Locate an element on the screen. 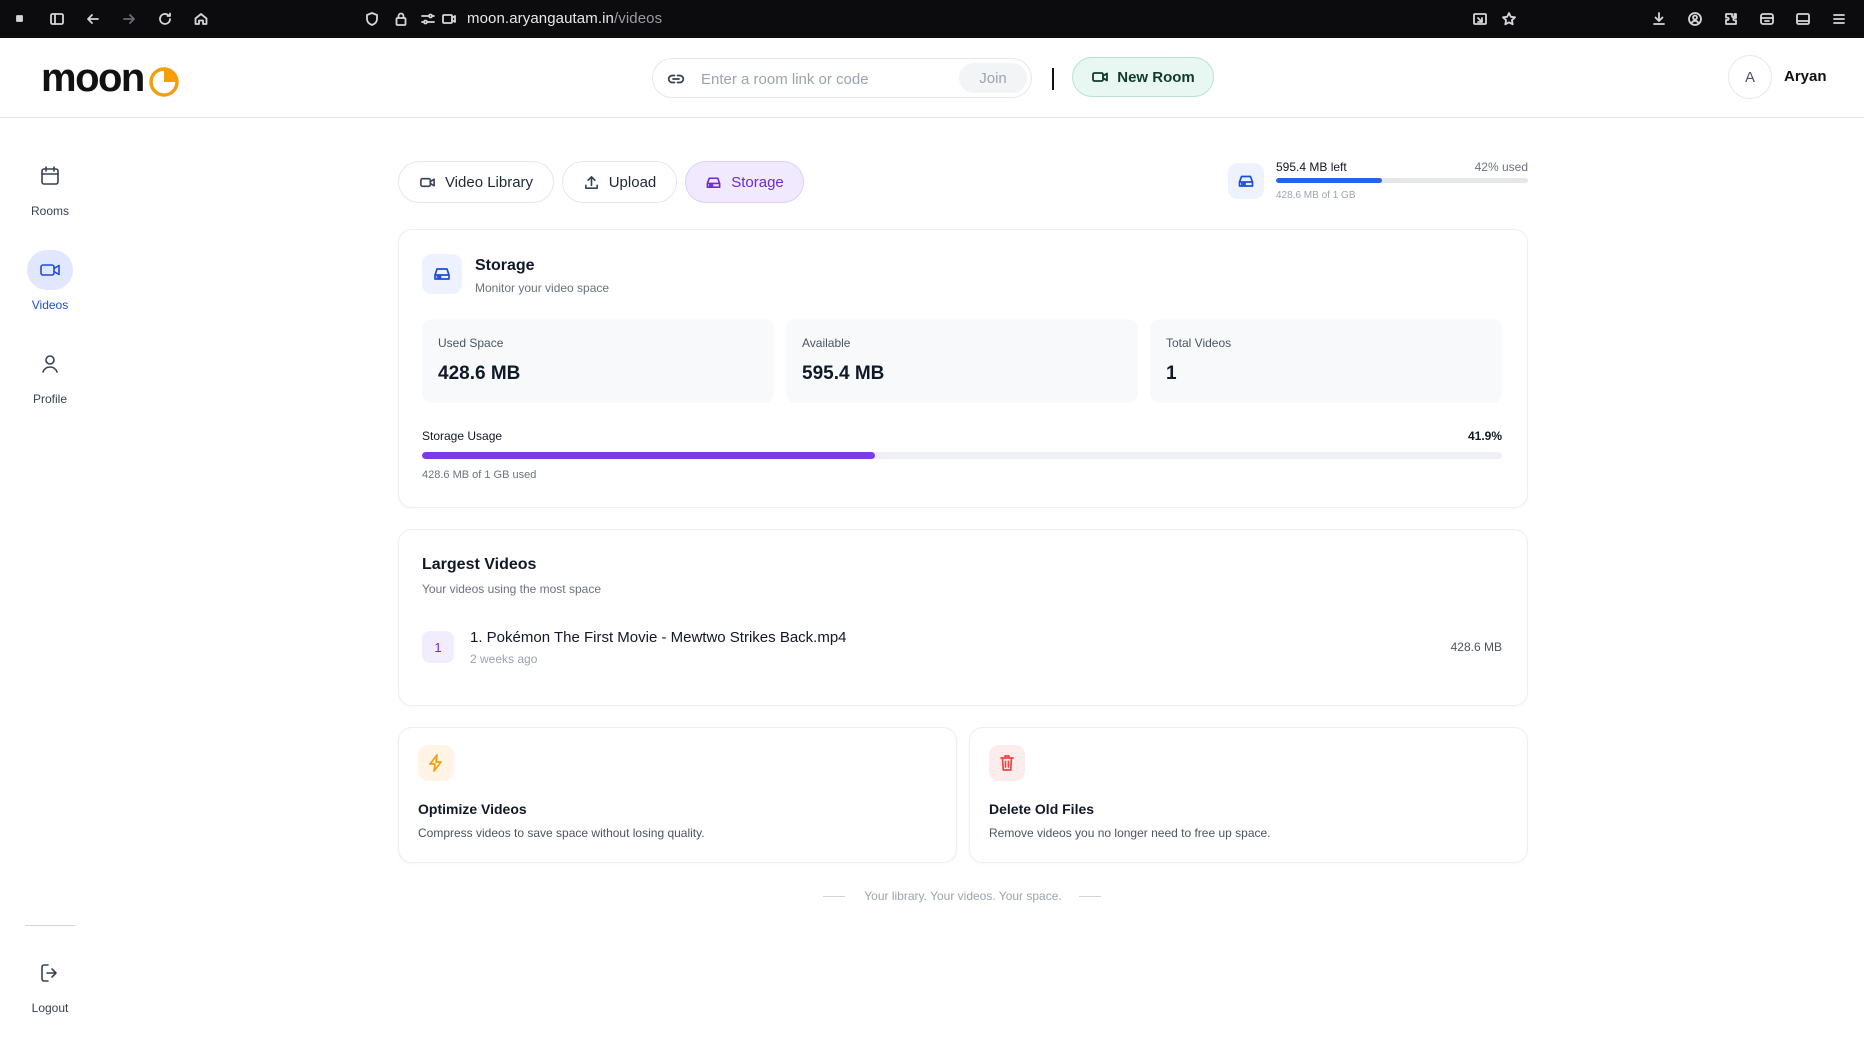 The image size is (1864, 1049). new-room-label: New Room is located at coordinates (1156, 77).